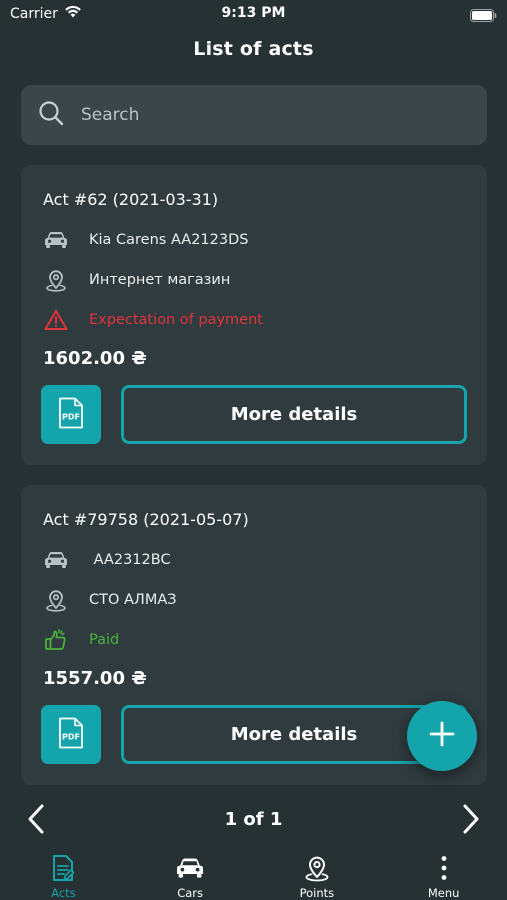 This screenshot has width=507, height=900. What do you see at coordinates (284, 115) in the screenshot?
I see `search-input` at bounding box center [284, 115].